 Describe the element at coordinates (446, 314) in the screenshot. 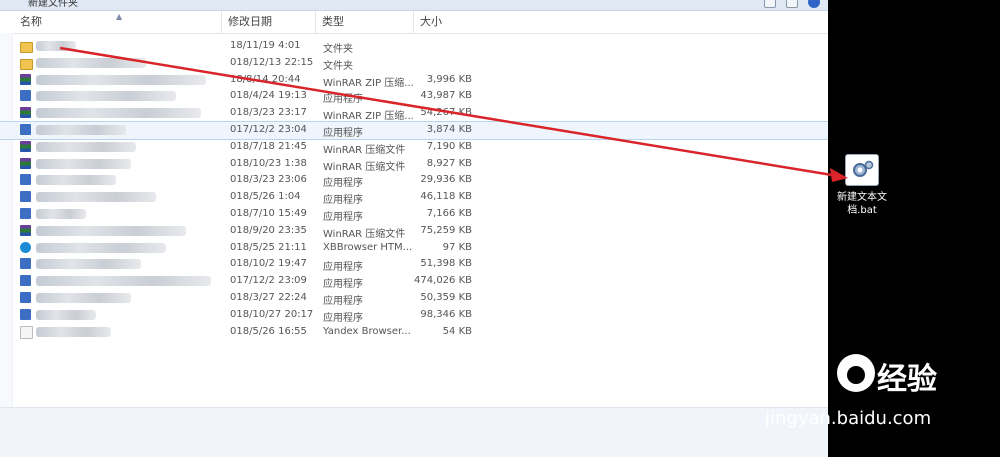

I see `file-size: 98,346 KB` at that location.